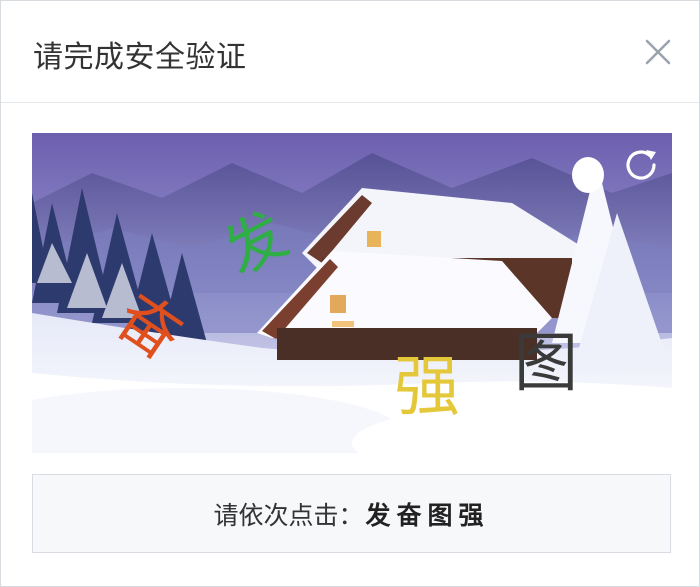 The height and width of the screenshot is (587, 700). I want to click on close-icon, so click(658, 52).